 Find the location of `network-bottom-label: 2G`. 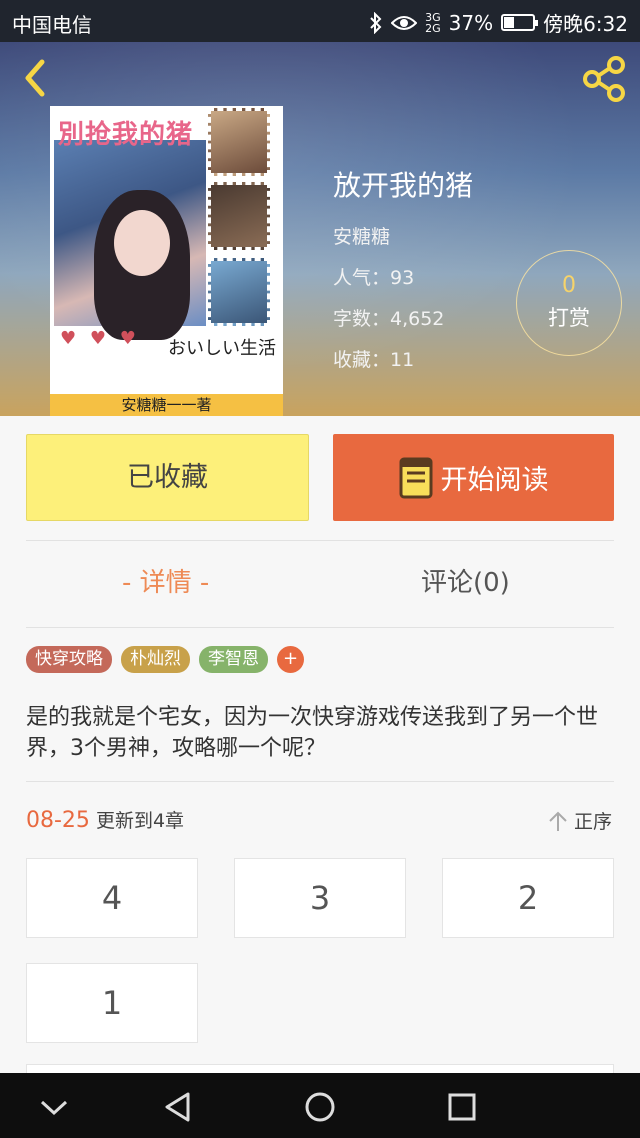

network-bottom-label: 2G is located at coordinates (433, 28).